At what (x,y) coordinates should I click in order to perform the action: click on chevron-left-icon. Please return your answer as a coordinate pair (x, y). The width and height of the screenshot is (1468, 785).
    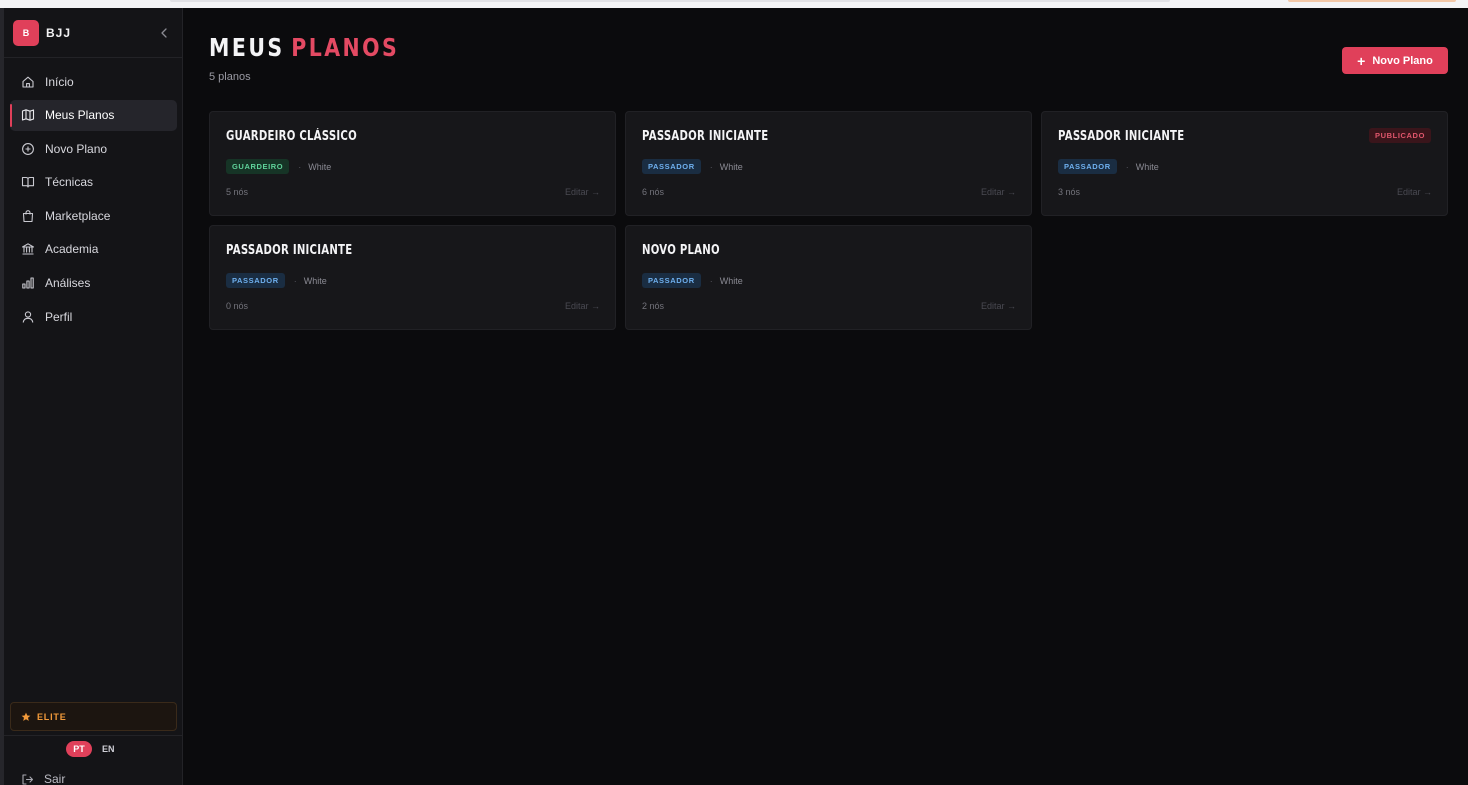
    Looking at the image, I should click on (164, 33).